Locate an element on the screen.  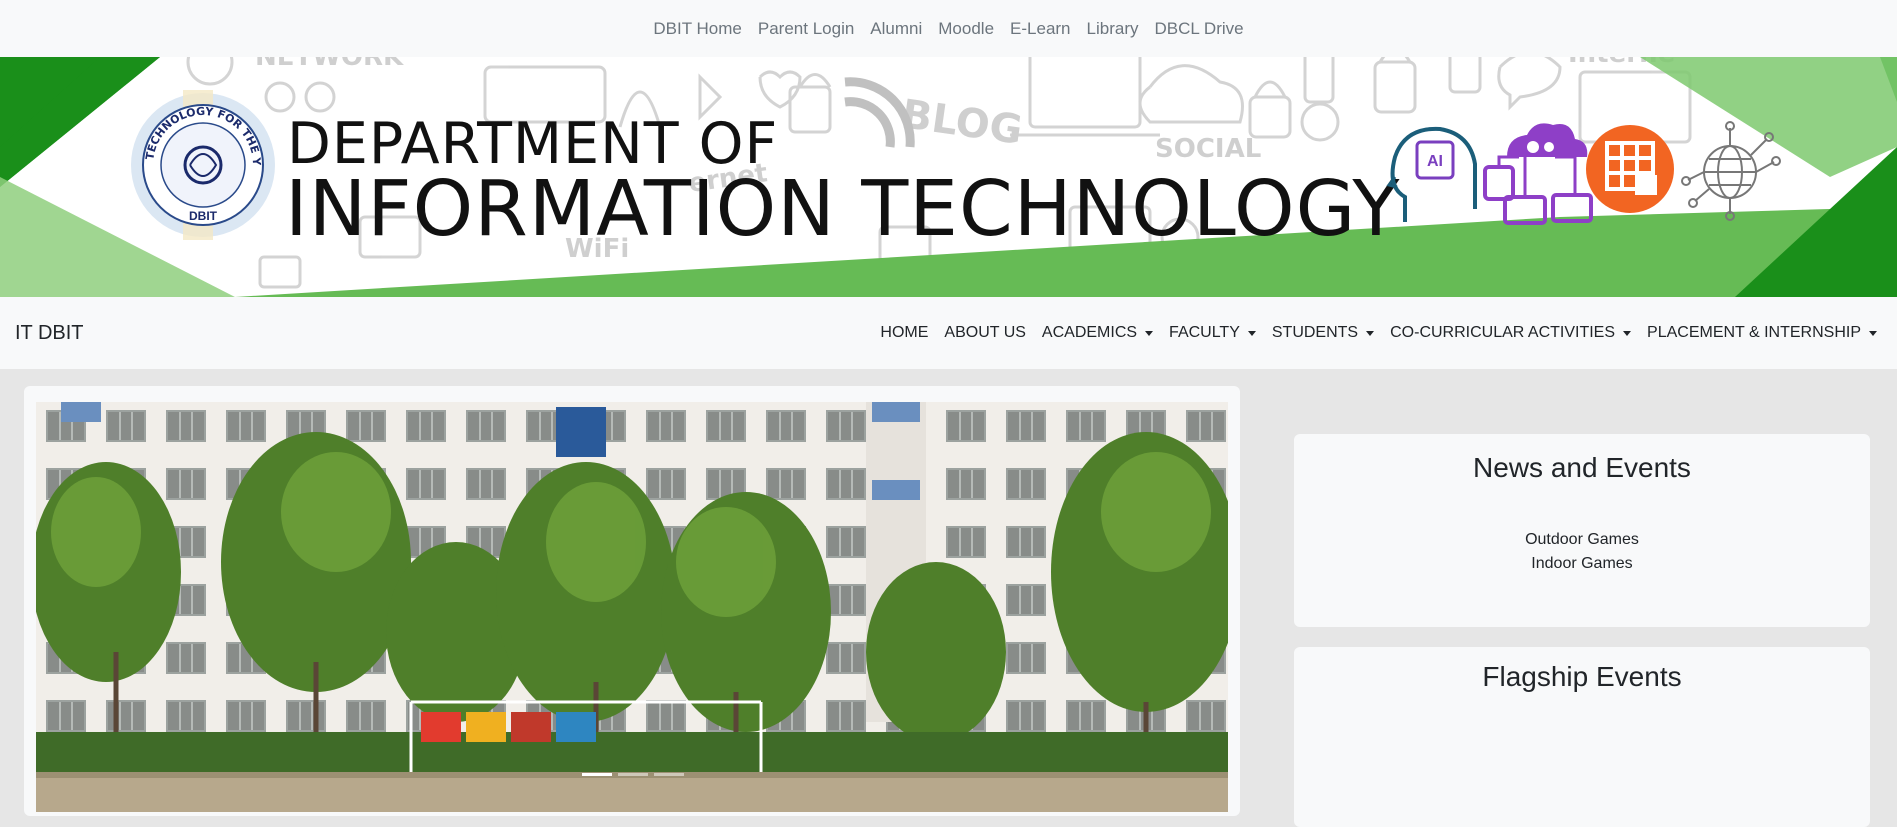
link-parent-login: Parent Login is located at coordinates (806, 29).